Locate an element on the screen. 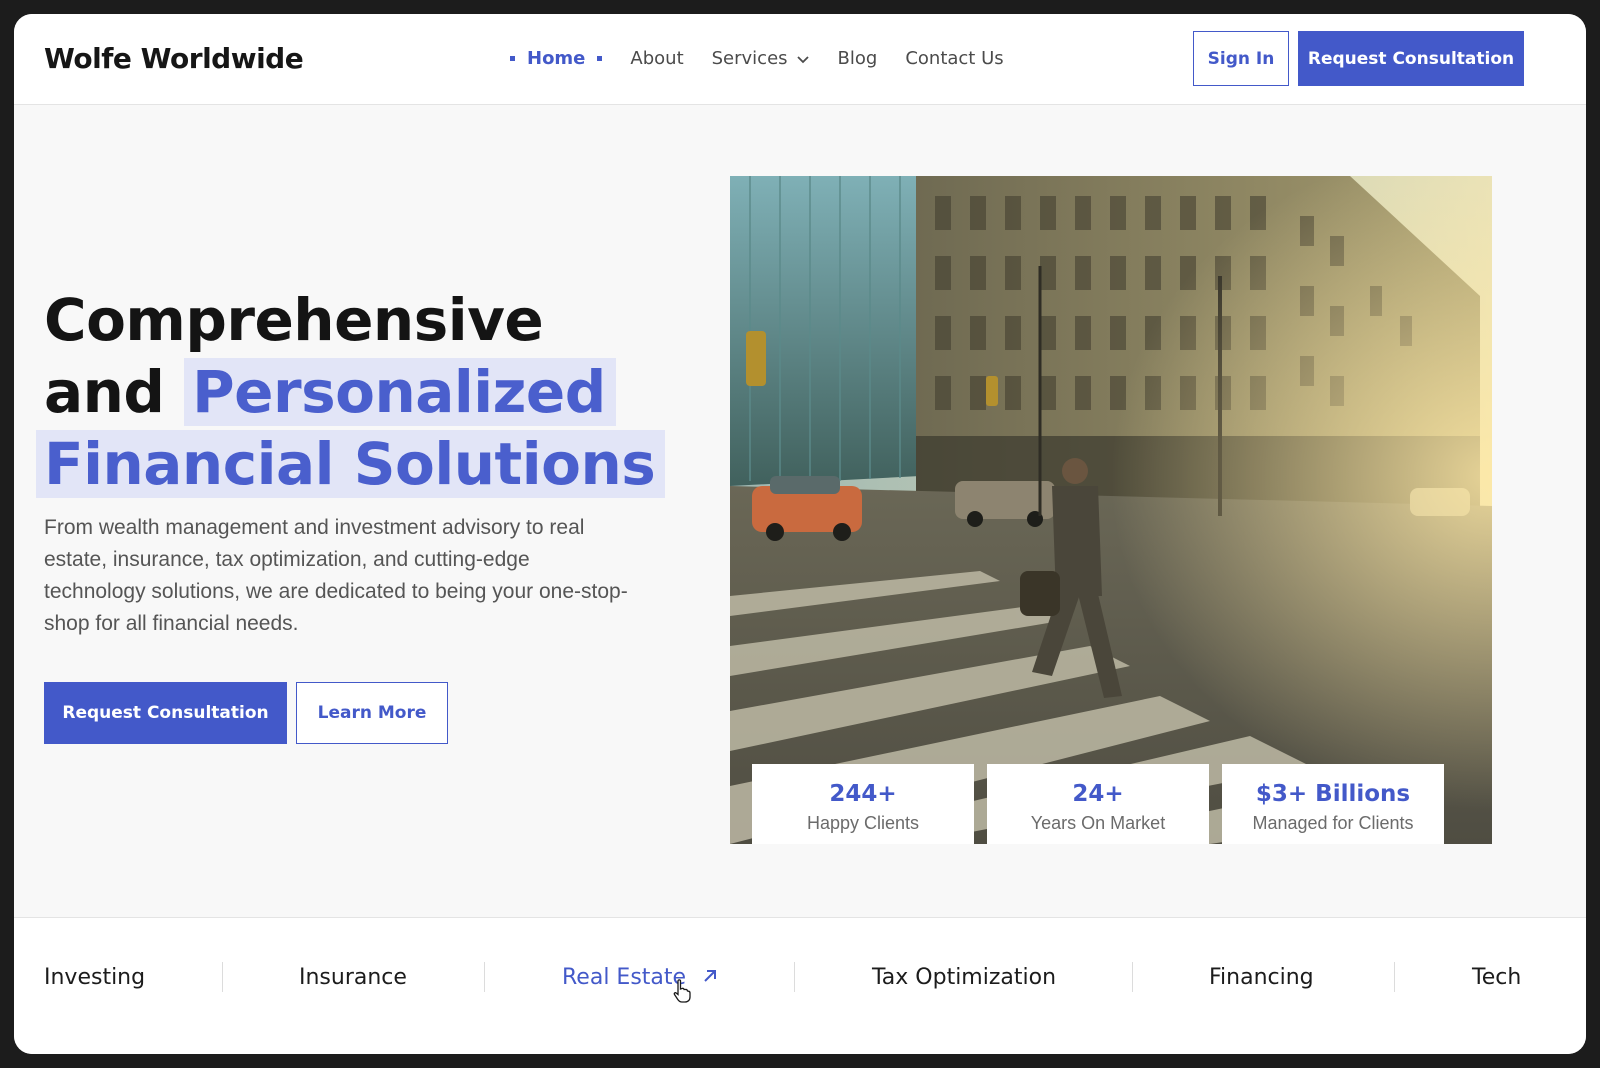 This screenshot has height=1068, width=1600. nav-item-services: Services is located at coordinates (761, 58).